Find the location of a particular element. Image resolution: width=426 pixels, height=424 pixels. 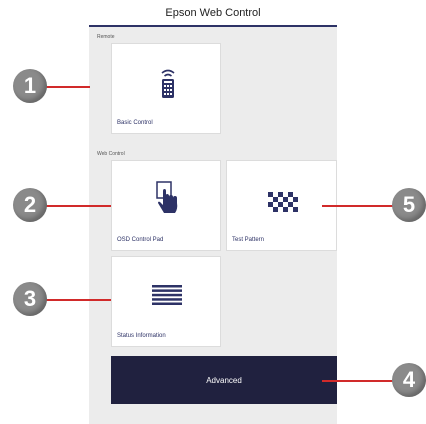

status-information-label: Status Information is located at coordinates (141, 336).